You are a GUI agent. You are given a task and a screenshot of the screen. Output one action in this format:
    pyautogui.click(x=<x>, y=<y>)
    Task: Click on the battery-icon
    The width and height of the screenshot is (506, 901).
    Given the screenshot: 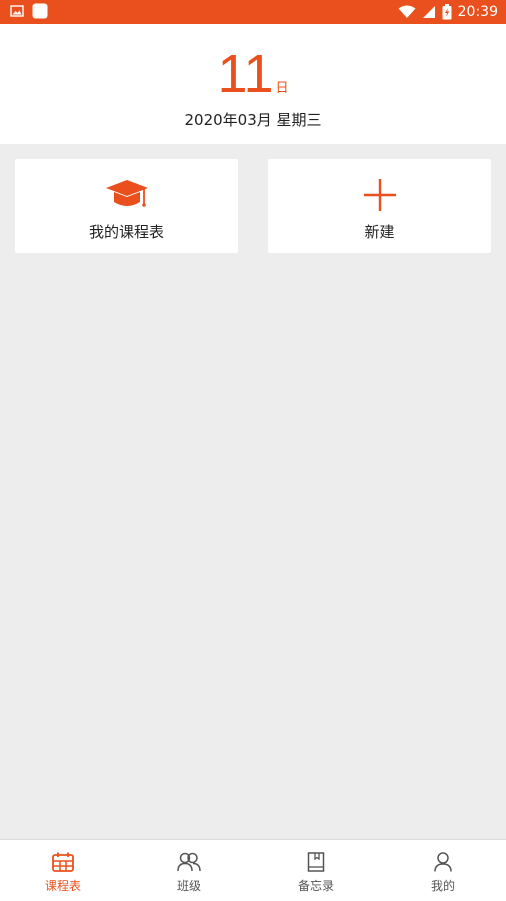 What is the action you would take?
    pyautogui.click(x=447, y=12)
    